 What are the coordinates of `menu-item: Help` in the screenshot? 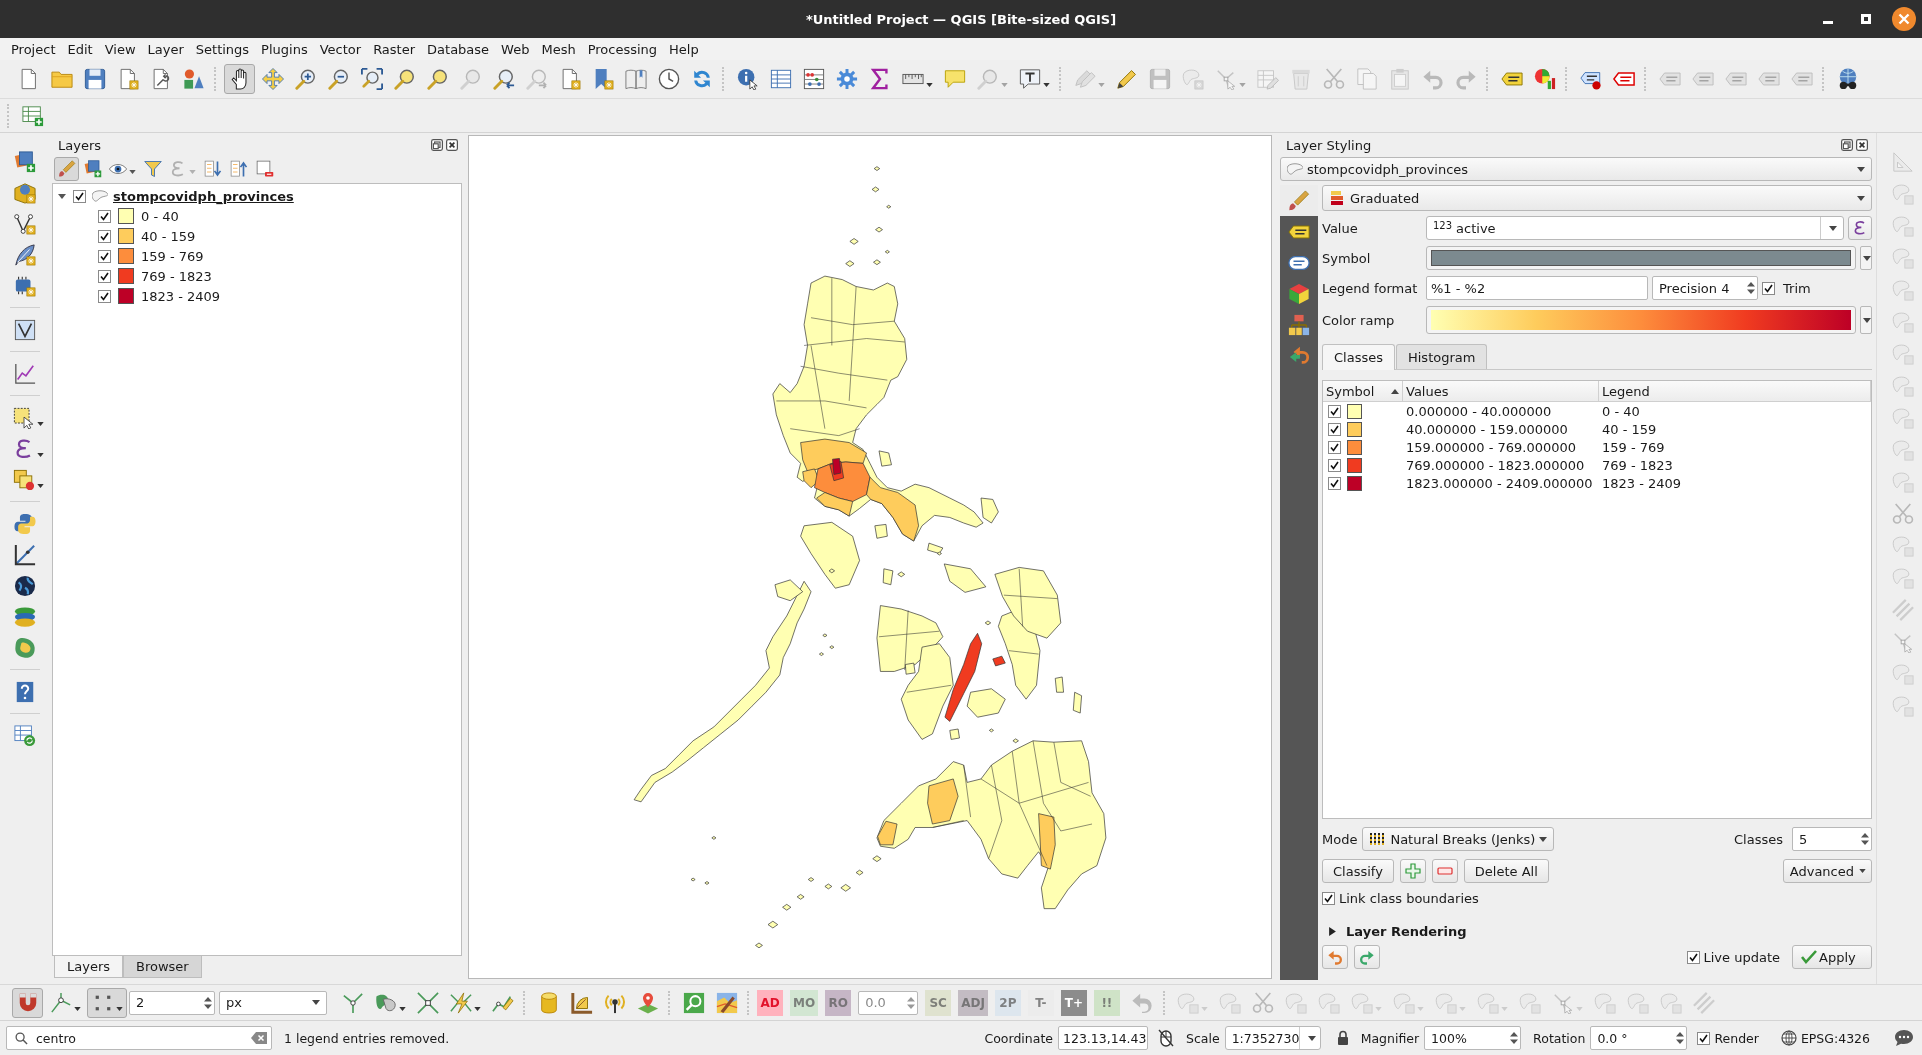 It's located at (684, 49).